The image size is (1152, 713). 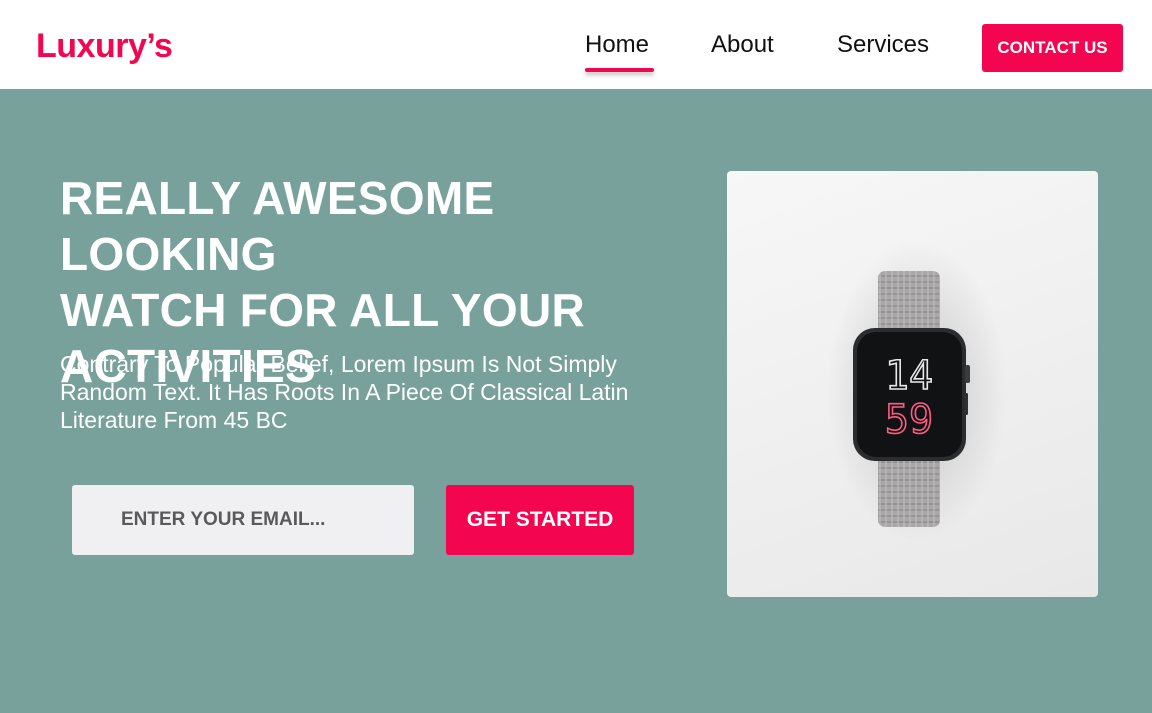 What do you see at coordinates (576, 44) in the screenshot?
I see `top-navbar: Luxury’s Home About Services CONTACT US` at bounding box center [576, 44].